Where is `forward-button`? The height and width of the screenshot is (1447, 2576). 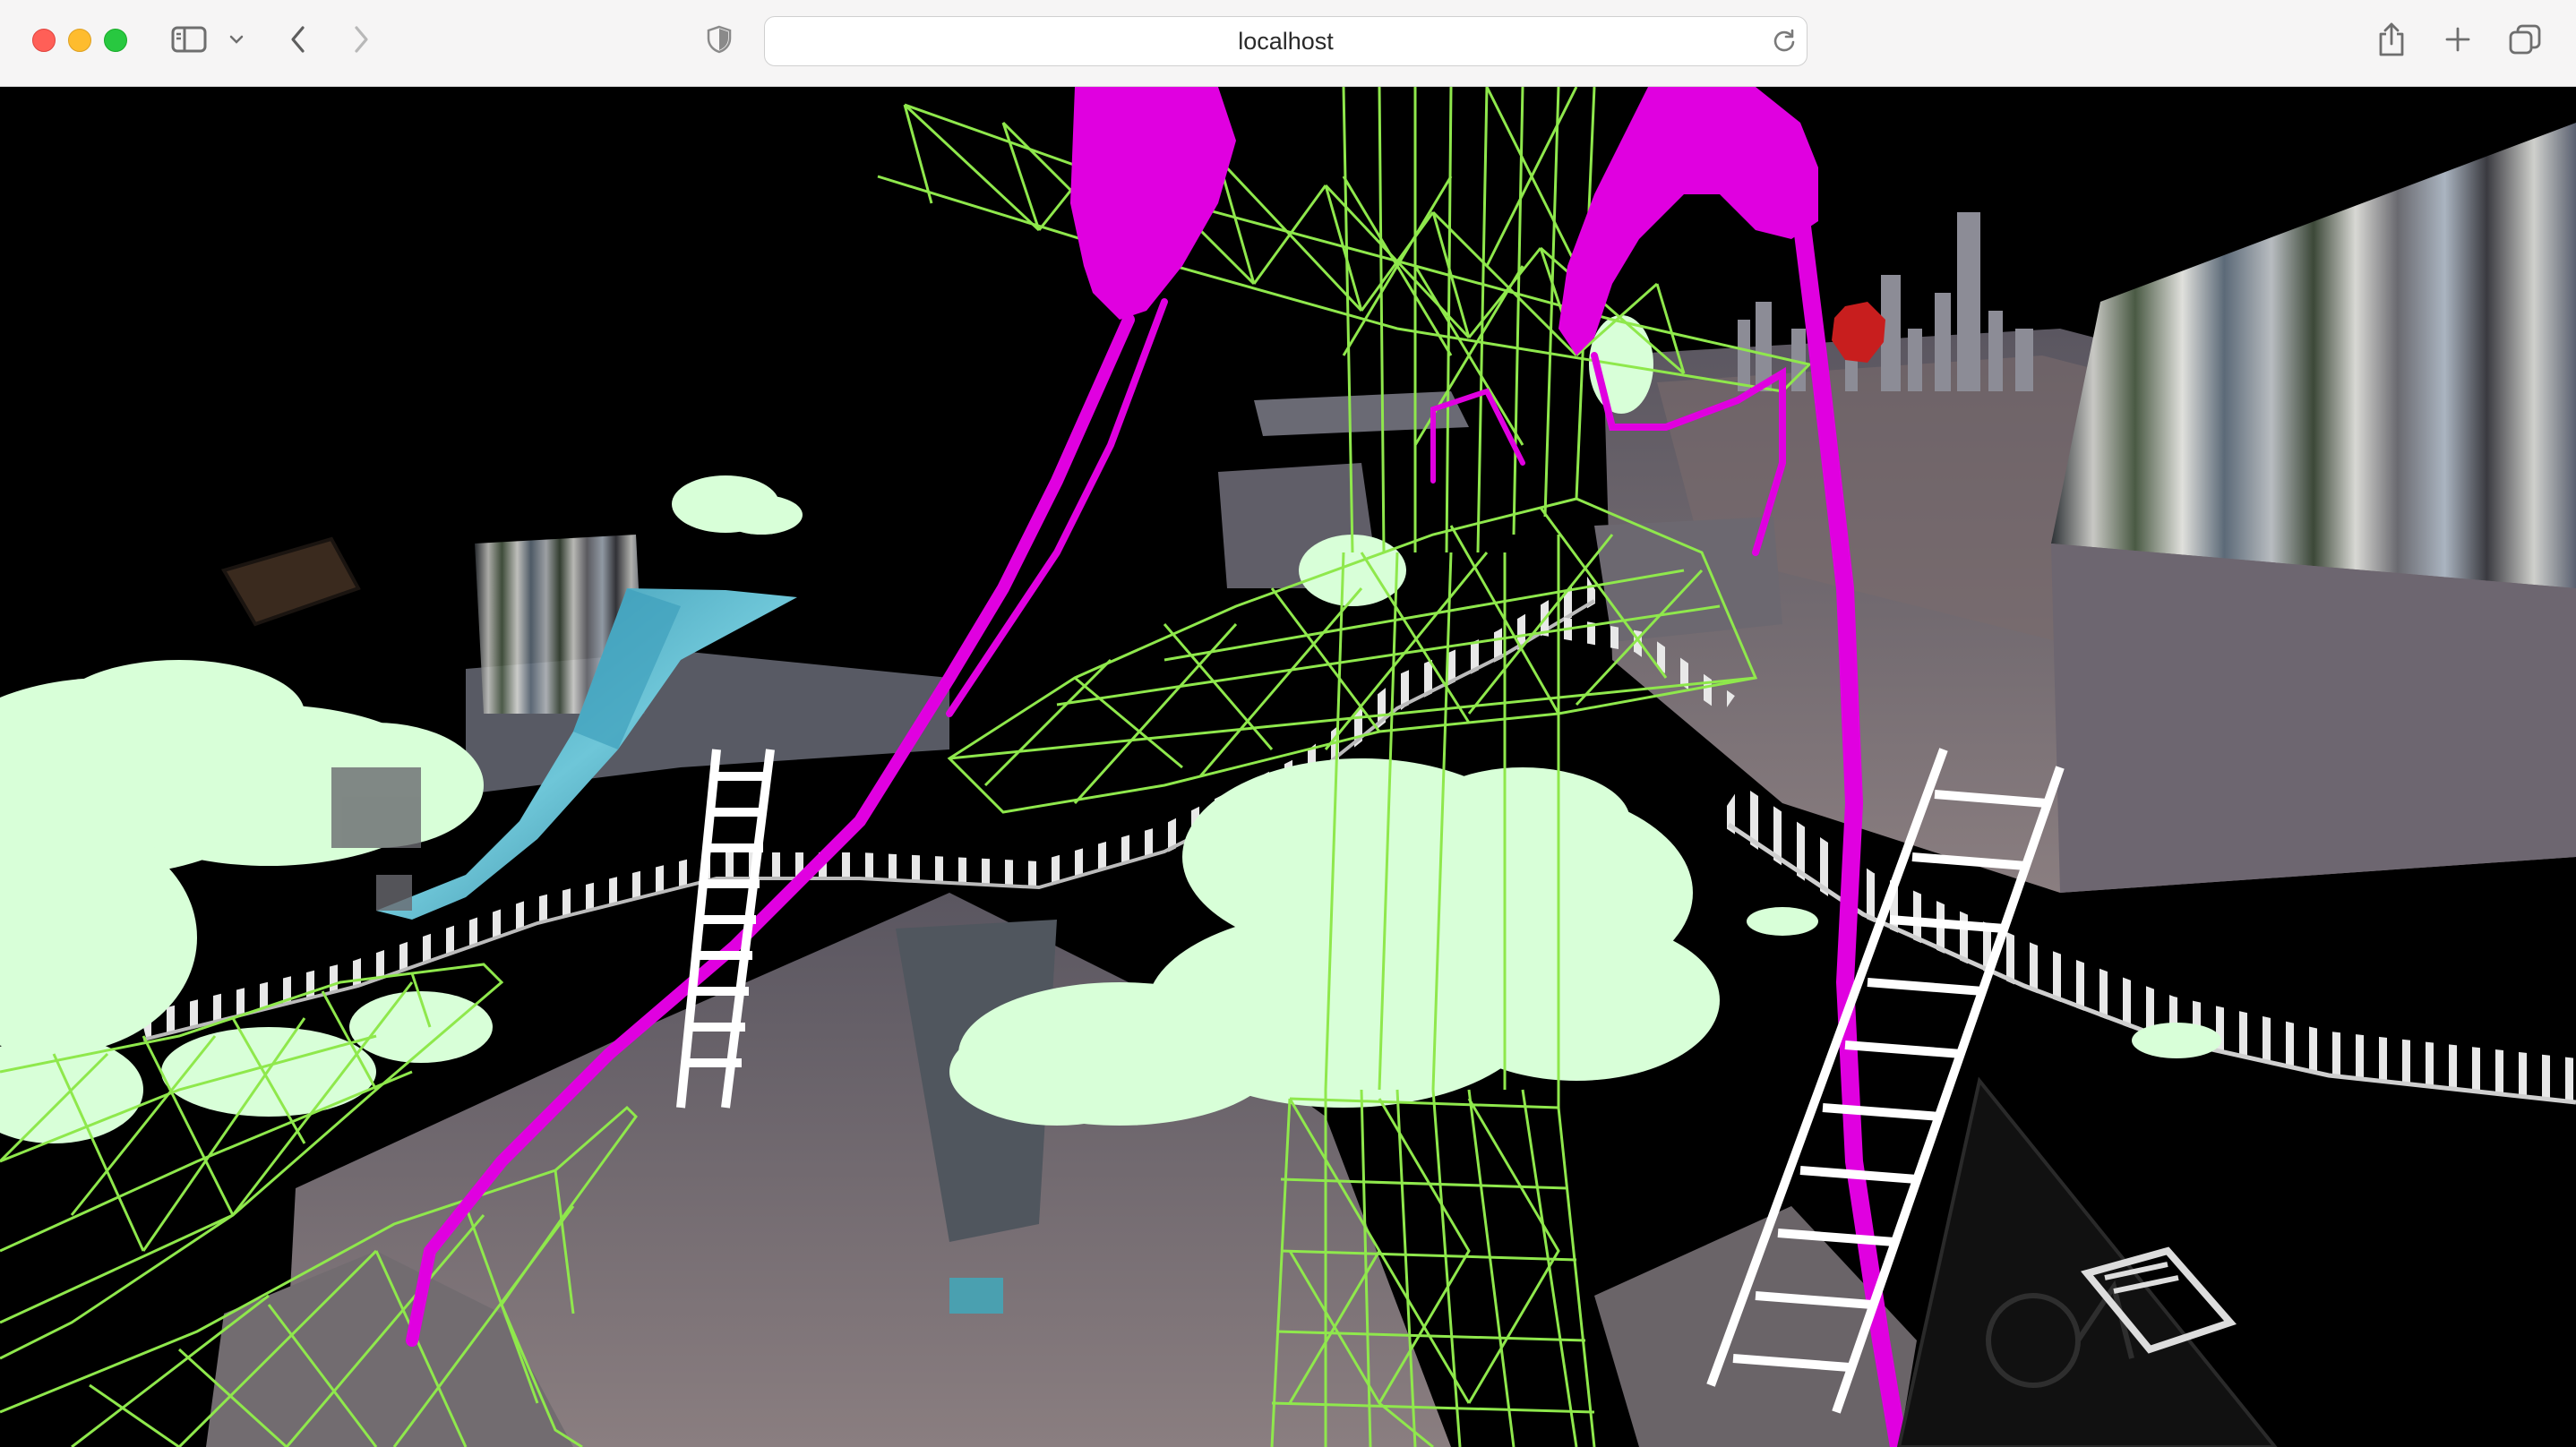 forward-button is located at coordinates (361, 39).